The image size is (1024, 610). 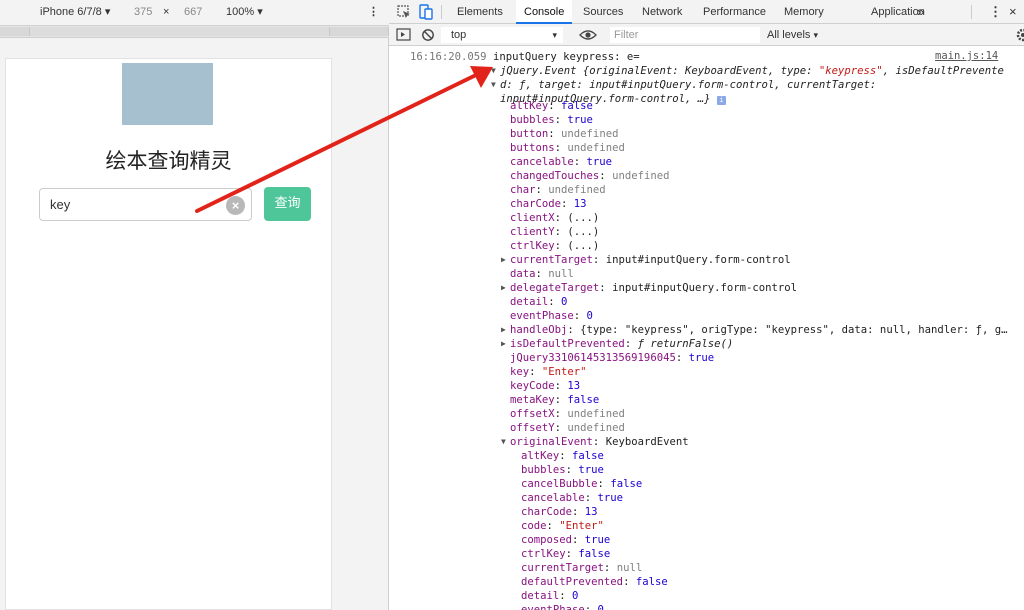 What do you see at coordinates (1020, 35) in the screenshot?
I see `settings-gear-icon` at bounding box center [1020, 35].